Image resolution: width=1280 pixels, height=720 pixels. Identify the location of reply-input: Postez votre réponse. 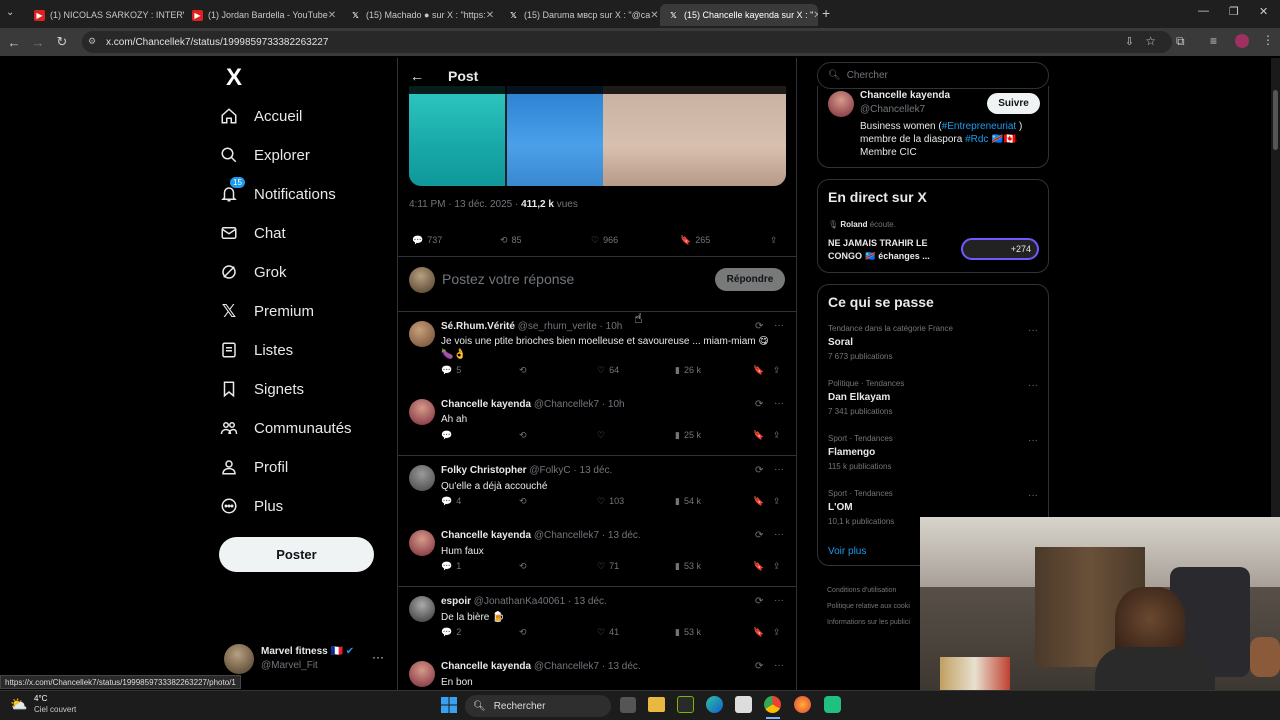
(508, 279).